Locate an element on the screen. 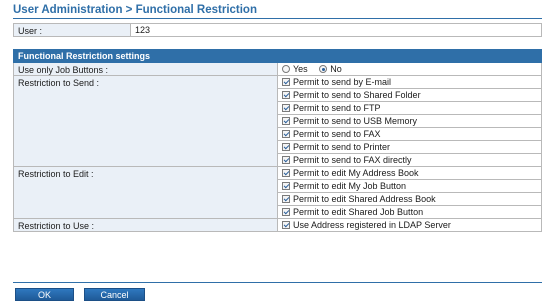 The image size is (542, 301). permit-edit-my-job-button-label: Permit to edit My Job Button is located at coordinates (350, 186).